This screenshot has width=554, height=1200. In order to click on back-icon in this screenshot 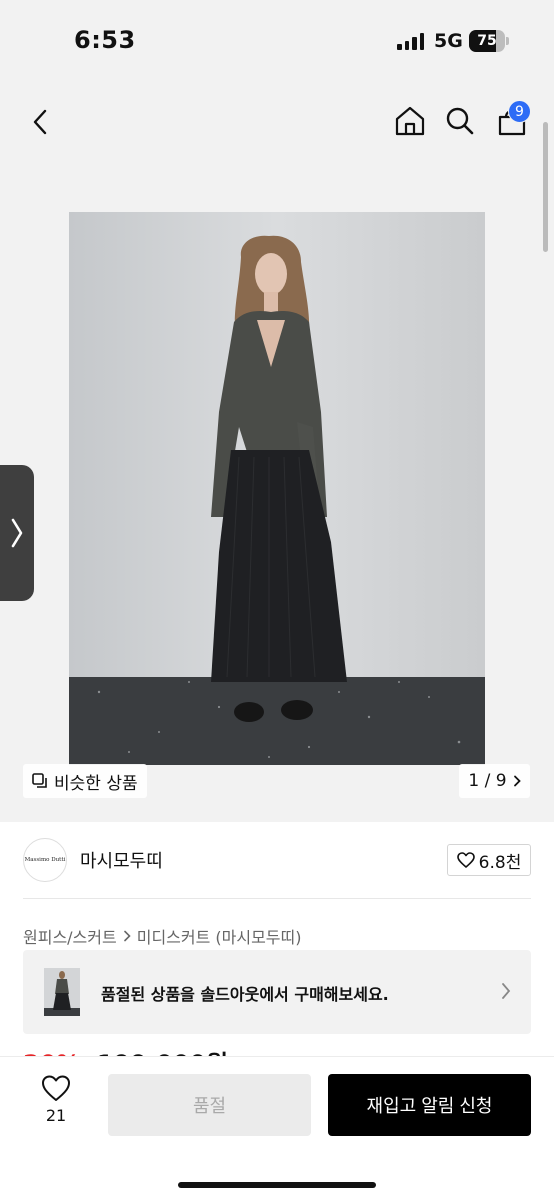, I will do `click(40, 122)`.